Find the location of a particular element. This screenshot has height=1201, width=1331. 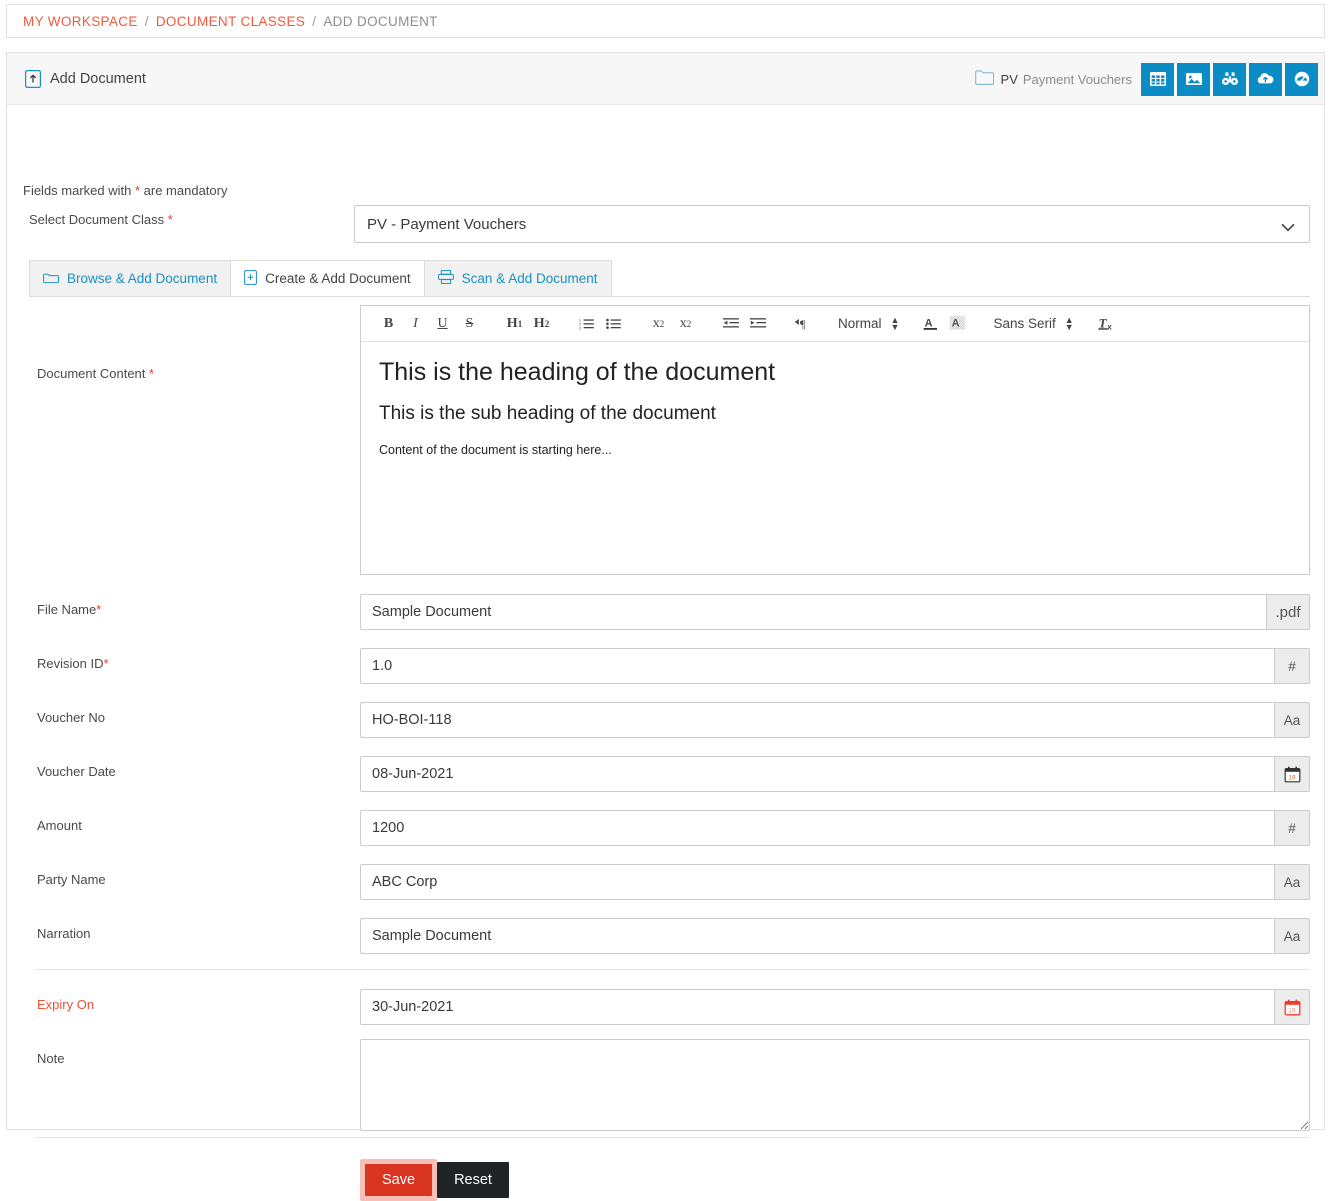

folder-icon is located at coordinates (984, 79).